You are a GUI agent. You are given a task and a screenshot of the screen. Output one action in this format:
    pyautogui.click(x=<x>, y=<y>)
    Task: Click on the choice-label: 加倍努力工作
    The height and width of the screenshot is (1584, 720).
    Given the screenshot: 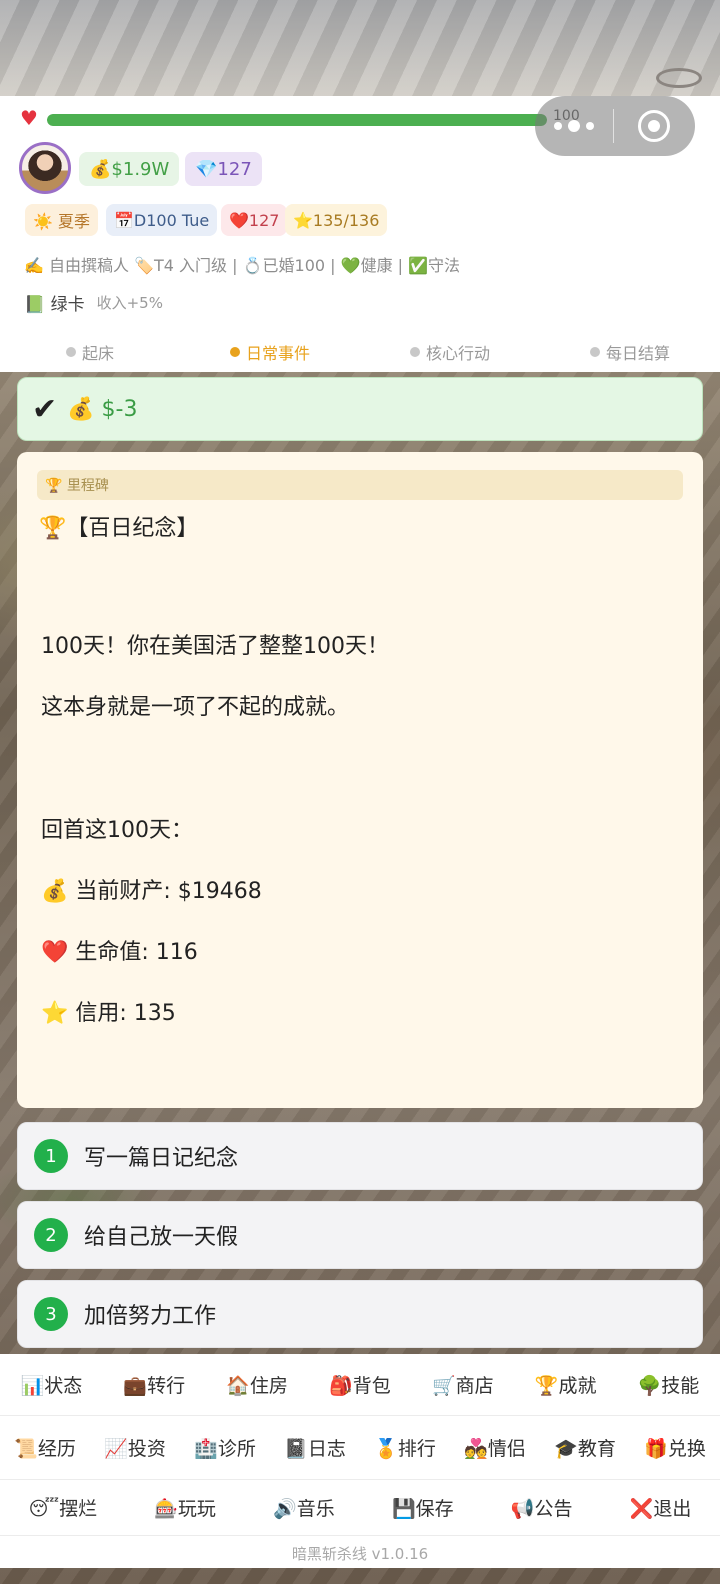 What is the action you would take?
    pyautogui.click(x=150, y=1316)
    